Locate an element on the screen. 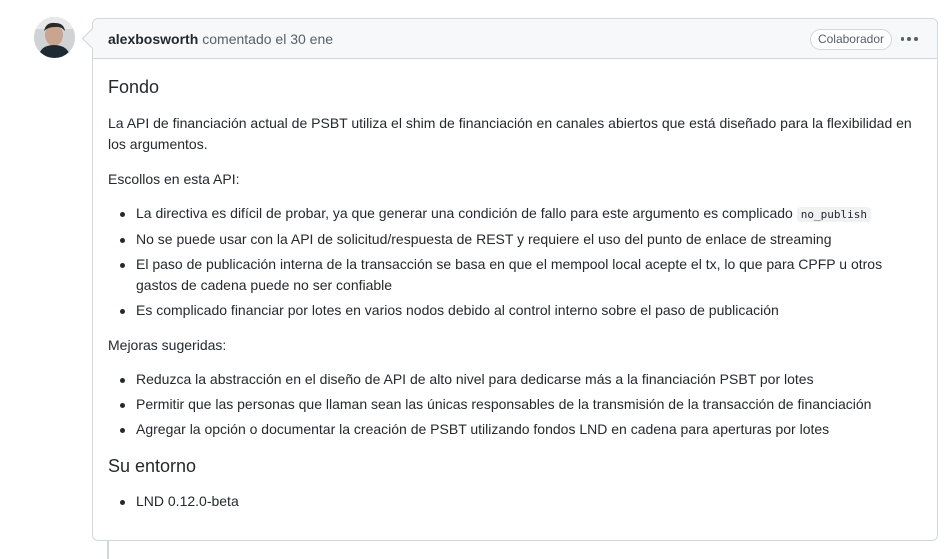 This screenshot has height=559, width=950. heading-fondo: Fondo is located at coordinates (134, 87).